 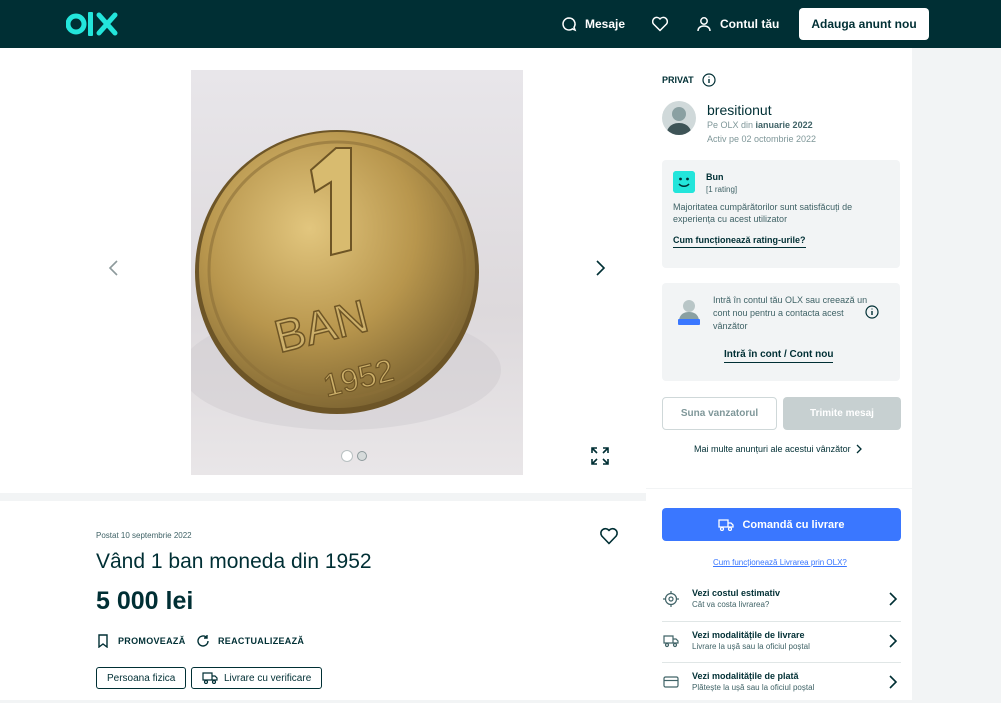 What do you see at coordinates (152, 641) in the screenshot?
I see `promote-label: PROMOVEAZĂ` at bounding box center [152, 641].